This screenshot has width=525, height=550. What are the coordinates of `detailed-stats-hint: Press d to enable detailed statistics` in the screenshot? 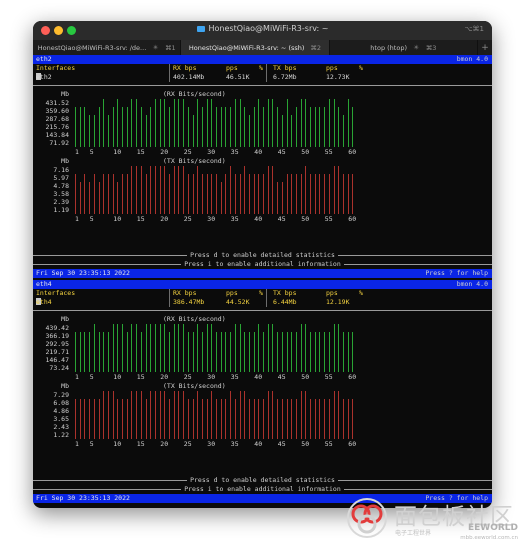 It's located at (262, 480).